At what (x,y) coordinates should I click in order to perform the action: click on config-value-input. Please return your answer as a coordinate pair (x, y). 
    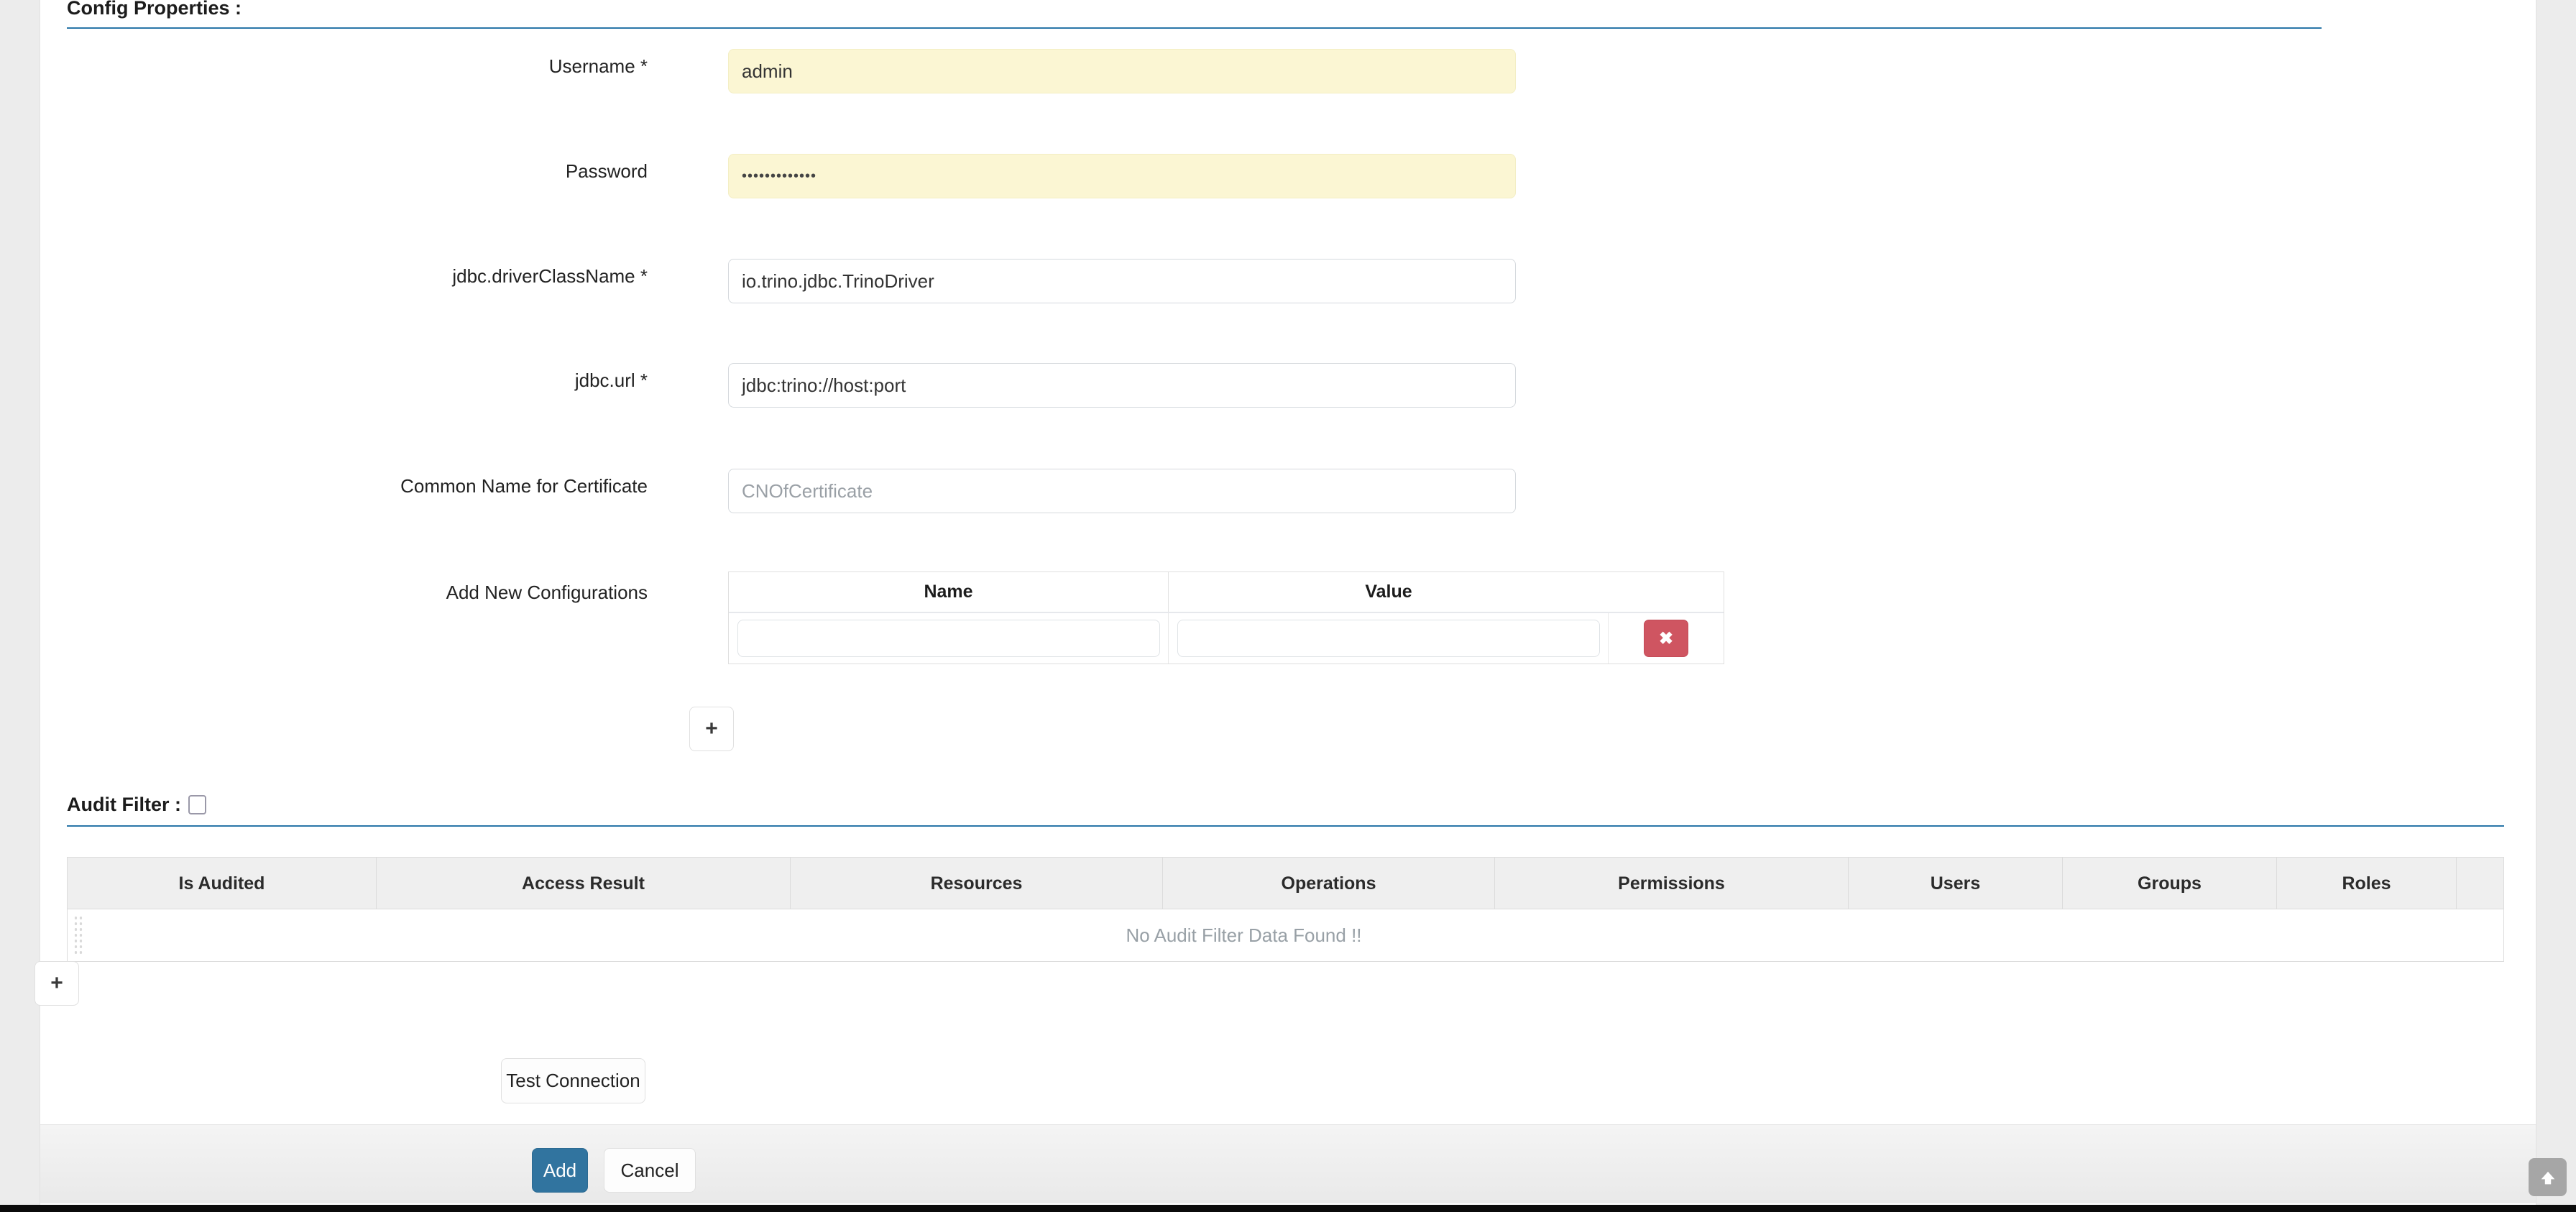
    Looking at the image, I should click on (1388, 638).